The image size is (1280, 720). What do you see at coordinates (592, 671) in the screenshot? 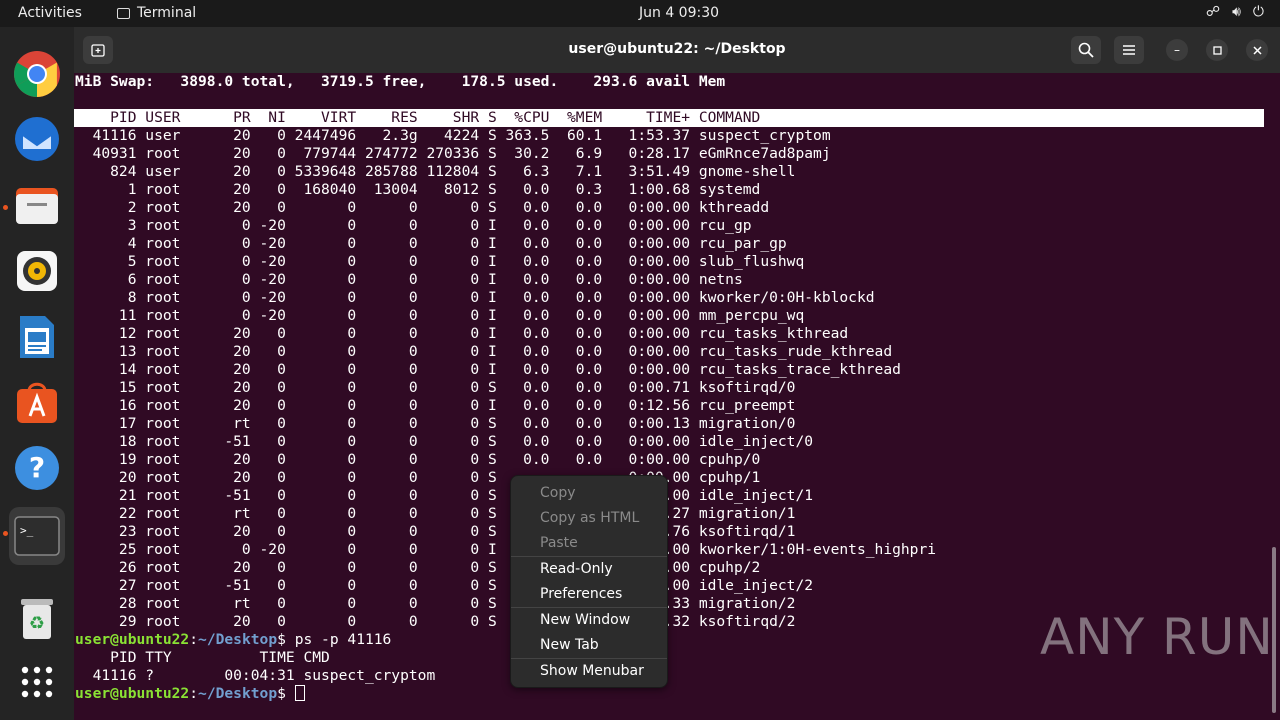
I see `menu-item-show-menubar: Show Menubar` at bounding box center [592, 671].